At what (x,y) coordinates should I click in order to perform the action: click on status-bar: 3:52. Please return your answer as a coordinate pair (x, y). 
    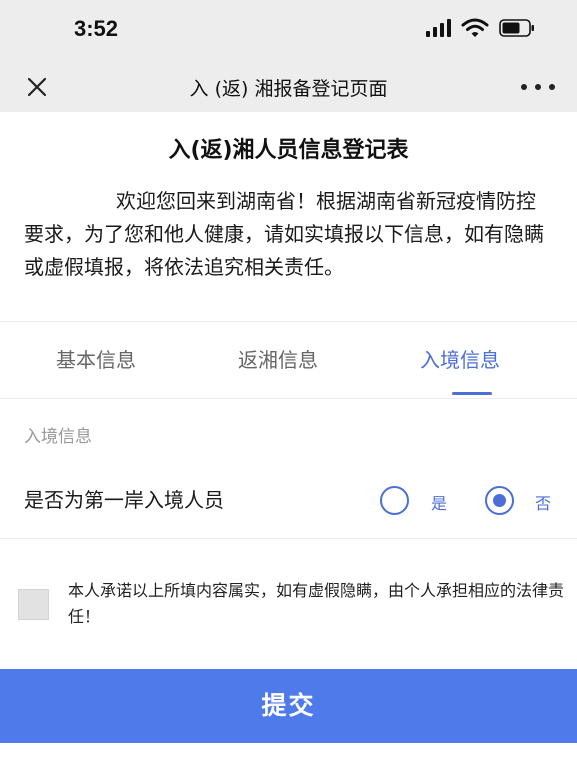
    Looking at the image, I should click on (288, 31).